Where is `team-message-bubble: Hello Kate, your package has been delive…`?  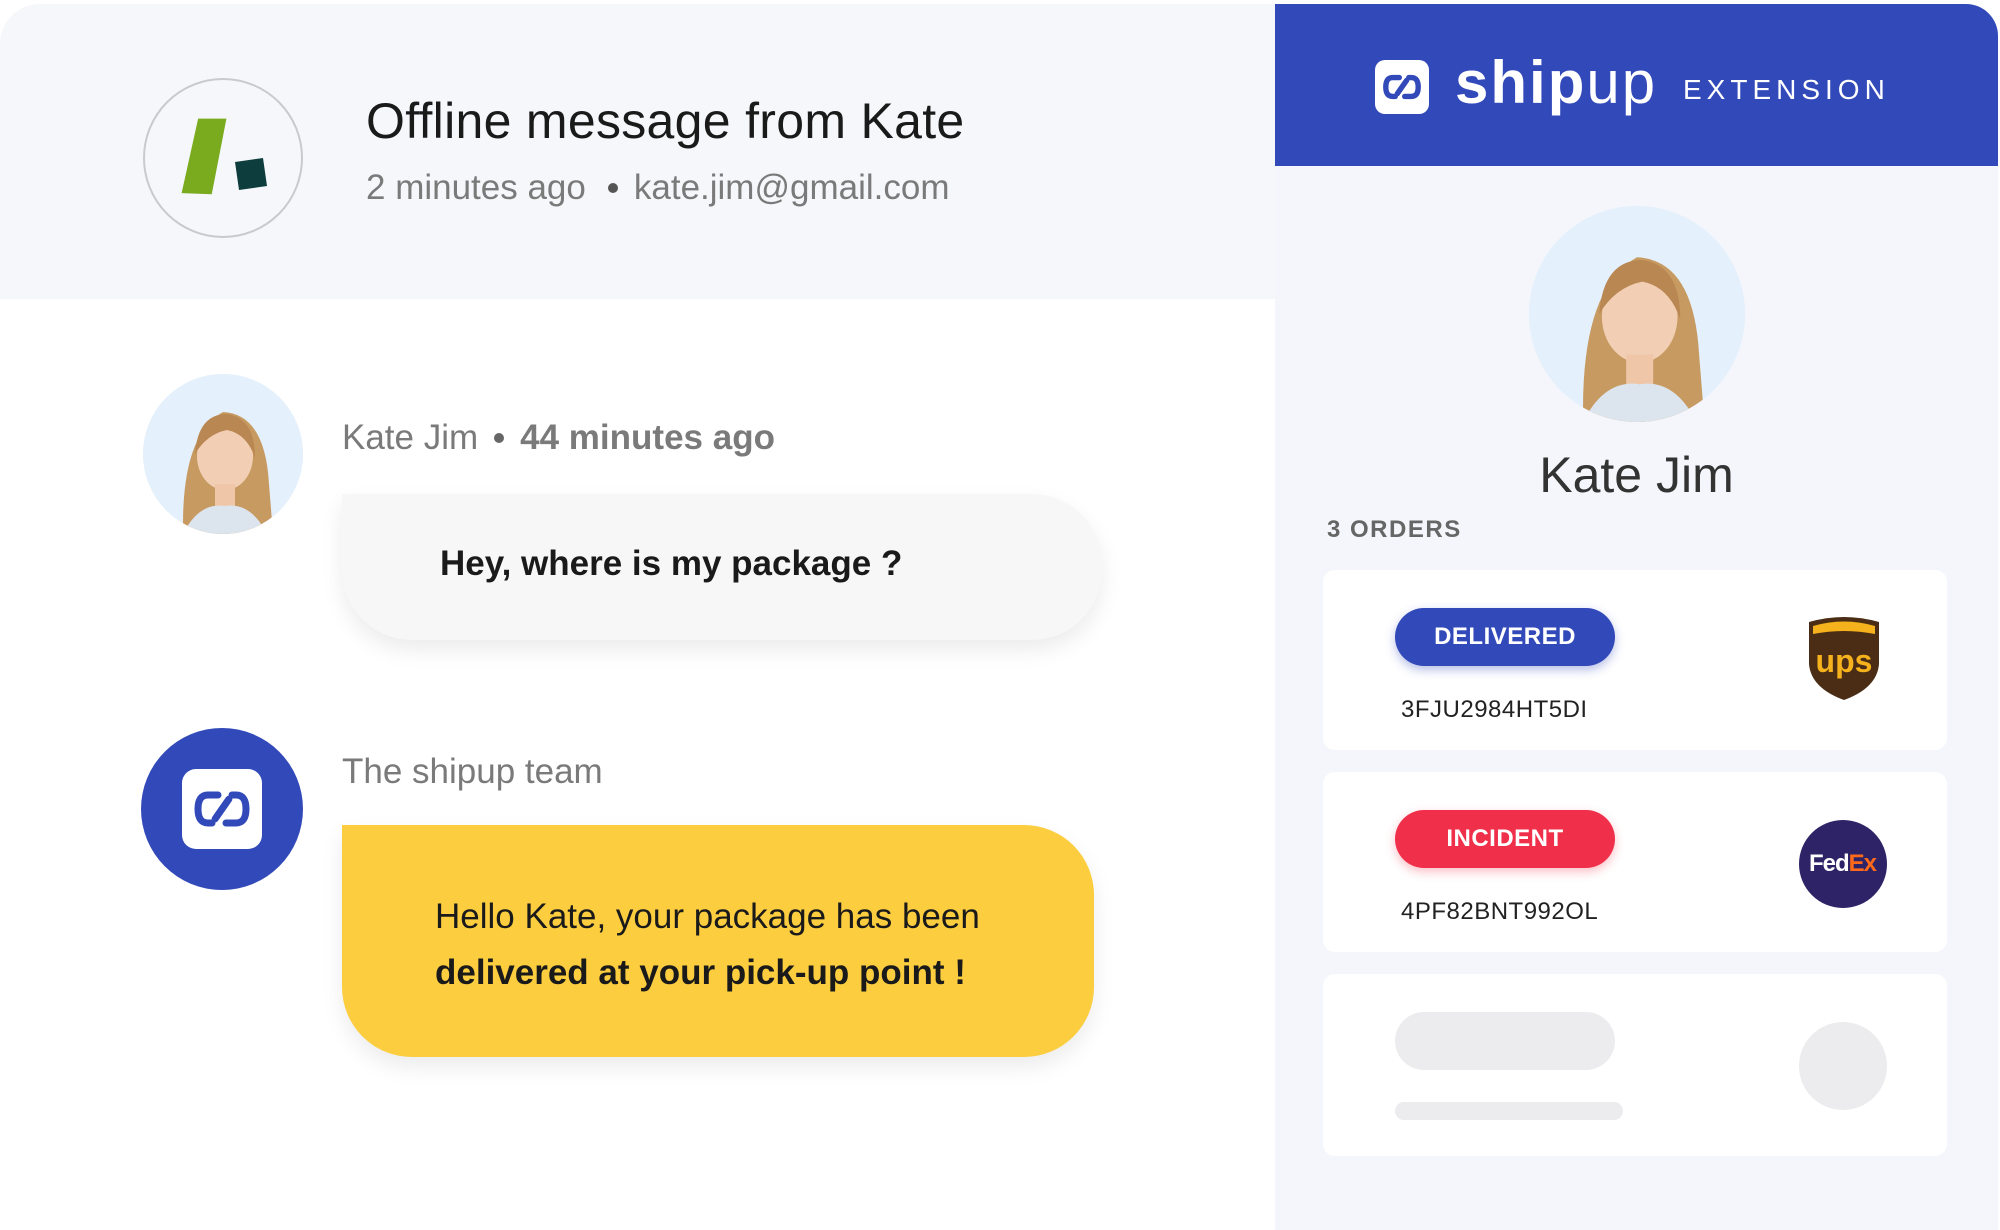 team-message-bubble: Hello Kate, your package has been delive… is located at coordinates (718, 941).